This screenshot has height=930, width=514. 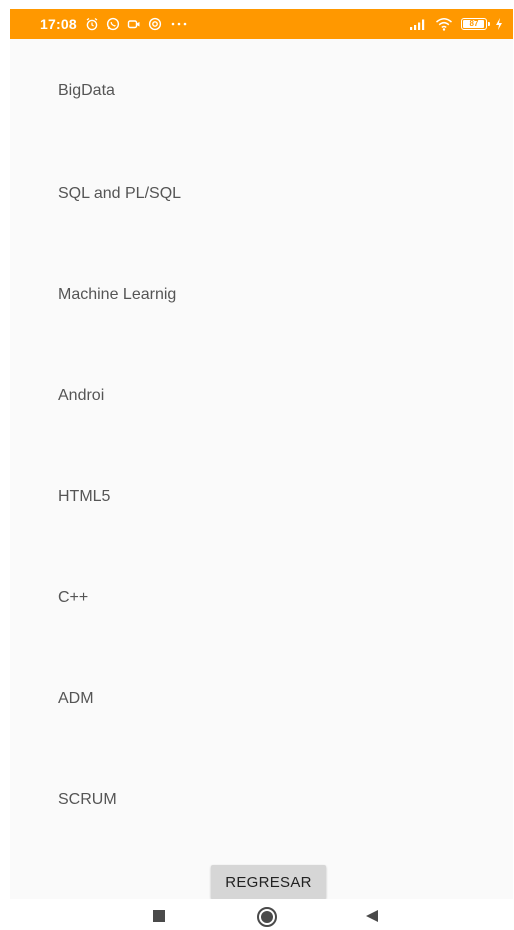 I want to click on signal-icon, so click(x=418, y=24).